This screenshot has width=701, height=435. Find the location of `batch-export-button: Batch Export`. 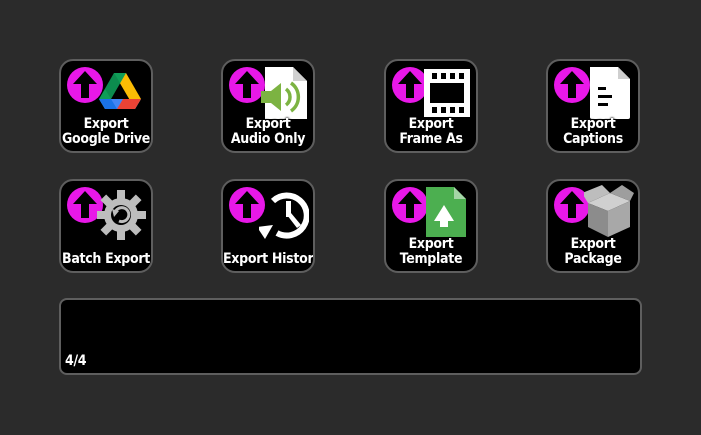

batch-export-button: Batch Export is located at coordinates (106, 226).